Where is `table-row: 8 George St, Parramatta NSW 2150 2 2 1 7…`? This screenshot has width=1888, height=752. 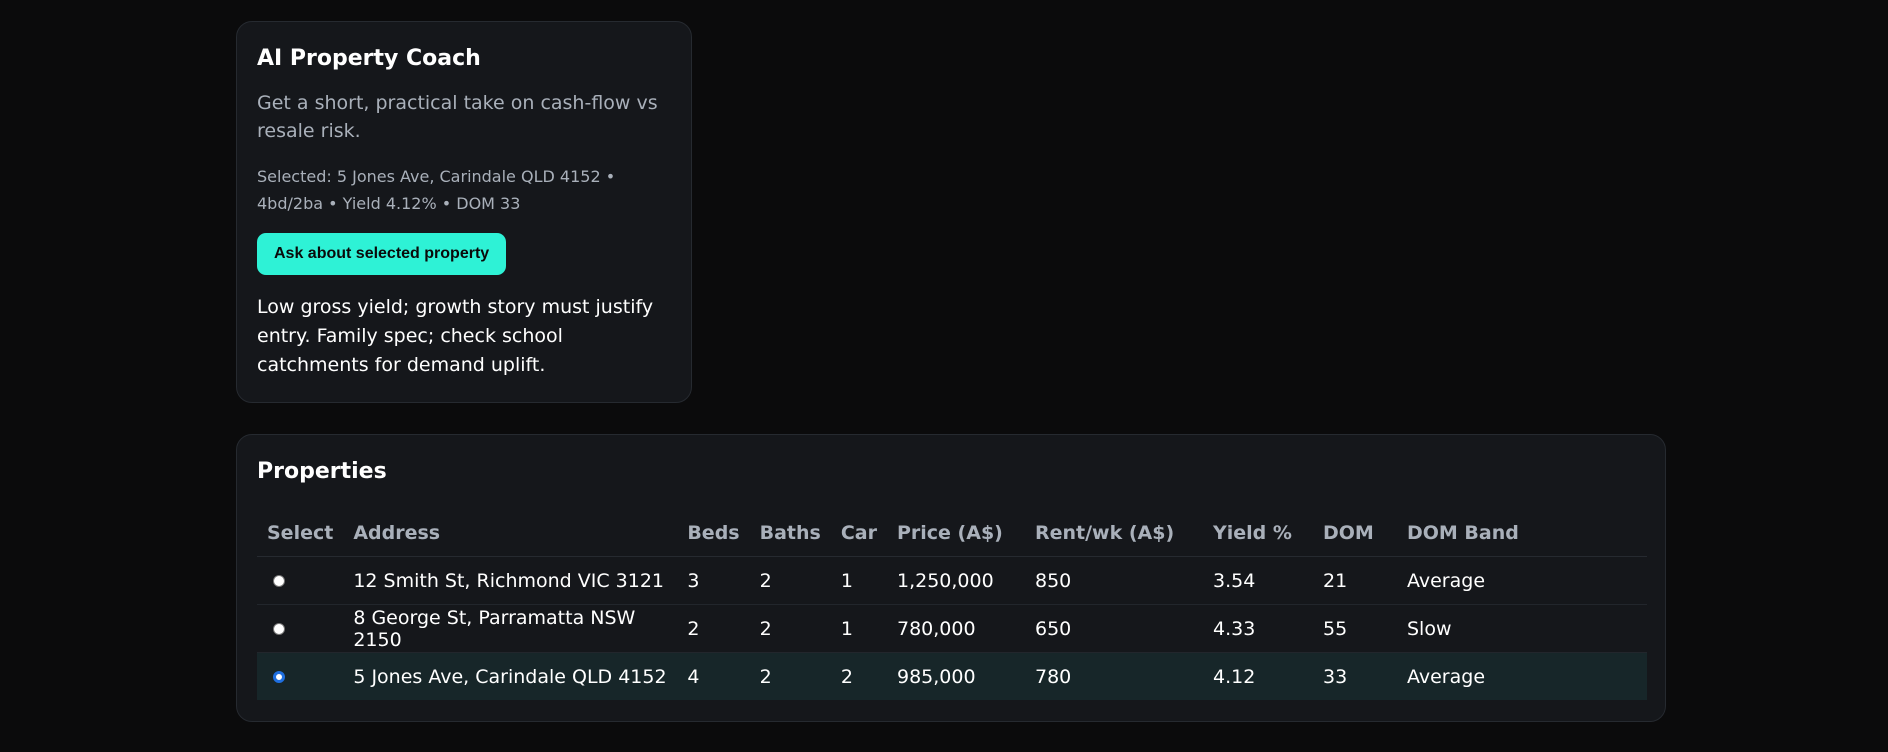 table-row: 8 George St, Parramatta NSW 2150 2 2 1 7… is located at coordinates (952, 628).